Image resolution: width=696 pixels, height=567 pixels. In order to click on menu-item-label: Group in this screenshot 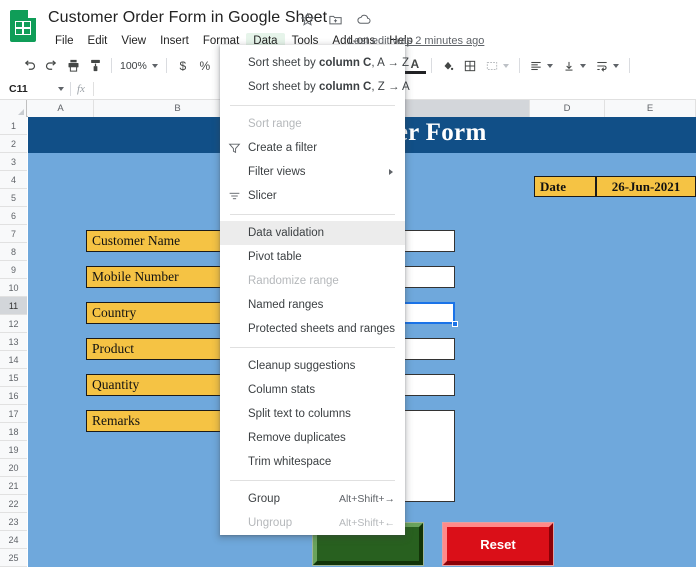, I will do `click(264, 499)`.